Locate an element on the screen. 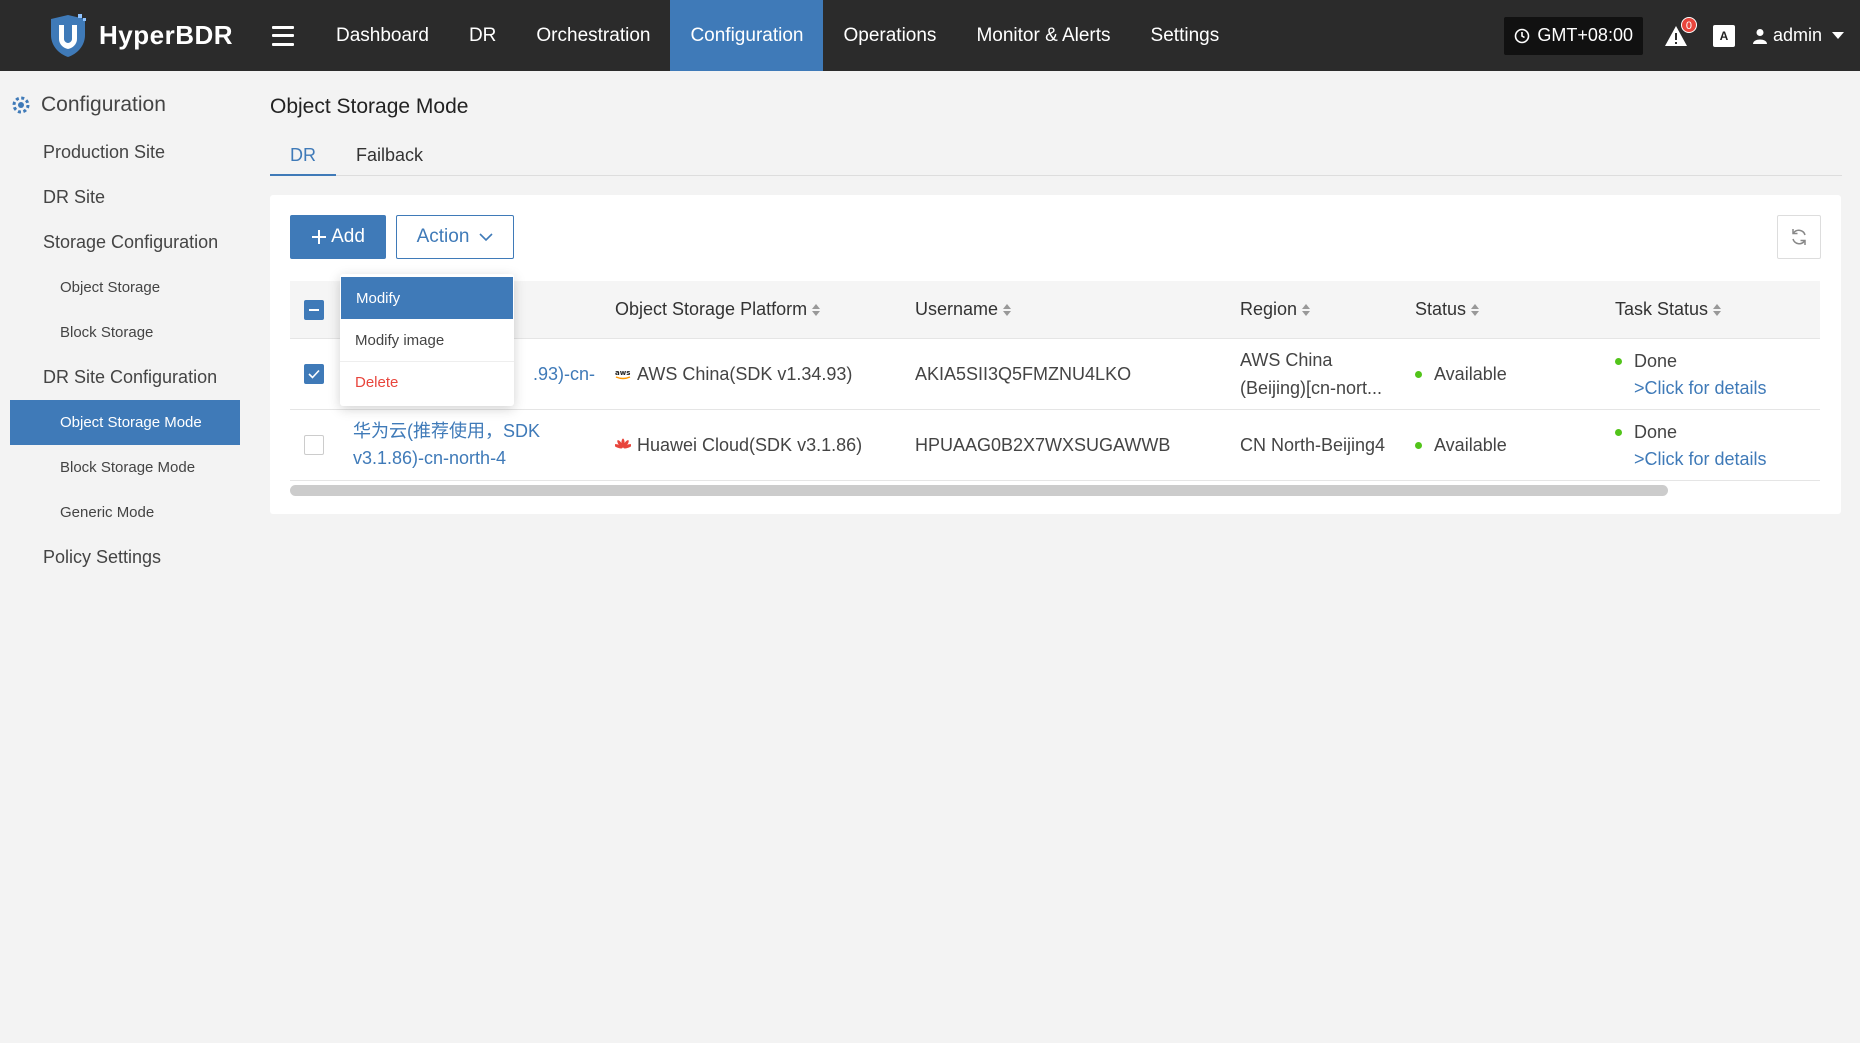 The image size is (1860, 1043). nav-configuration: Configuration is located at coordinates (747, 35).